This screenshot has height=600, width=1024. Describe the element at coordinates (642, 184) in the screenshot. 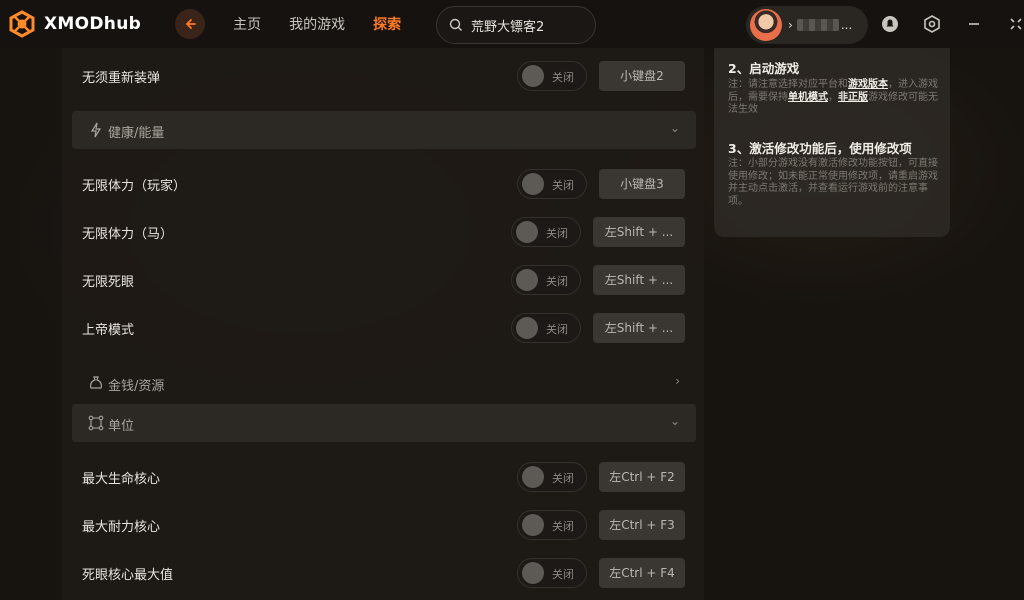

I see `hotkey-button: 小键盘3` at that location.